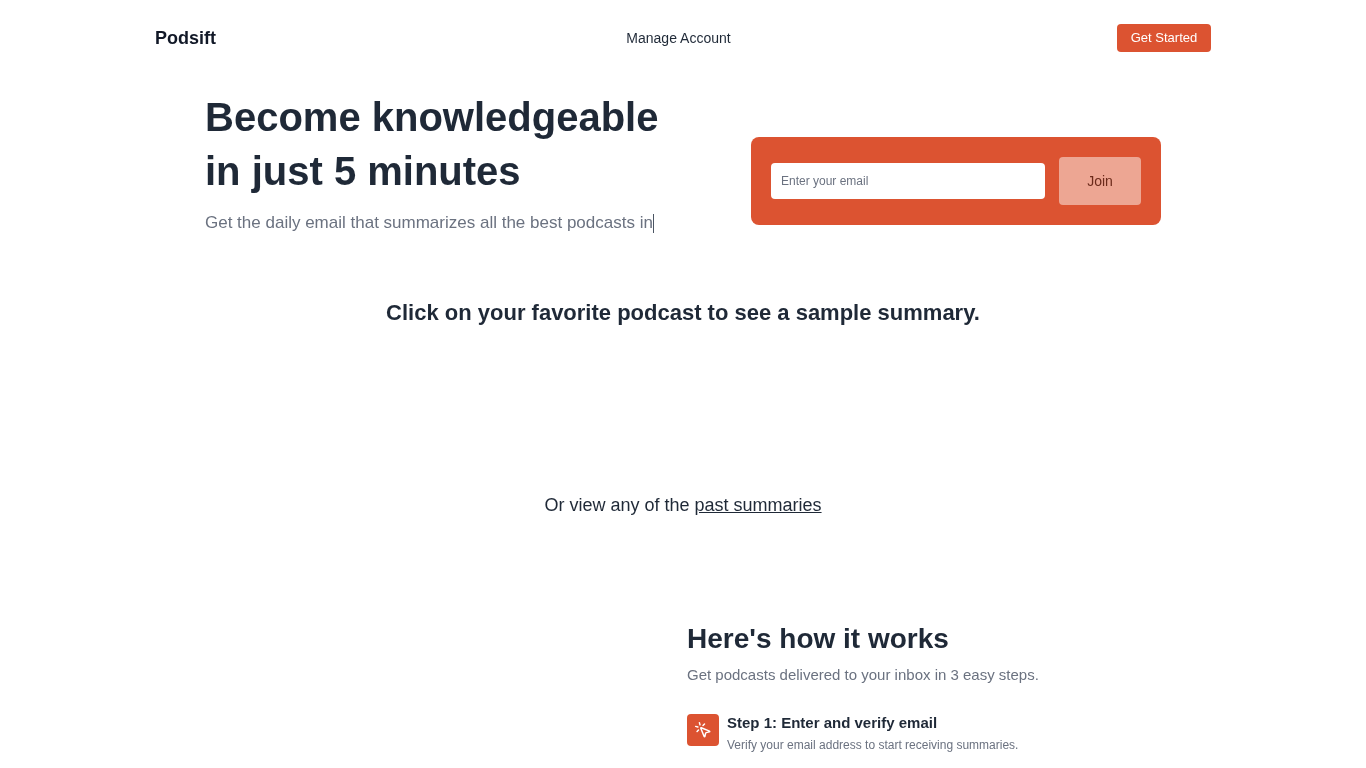 Image resolution: width=1366 pixels, height=768 pixels. Describe the element at coordinates (703, 730) in the screenshot. I see `cursor-click-icon` at that location.